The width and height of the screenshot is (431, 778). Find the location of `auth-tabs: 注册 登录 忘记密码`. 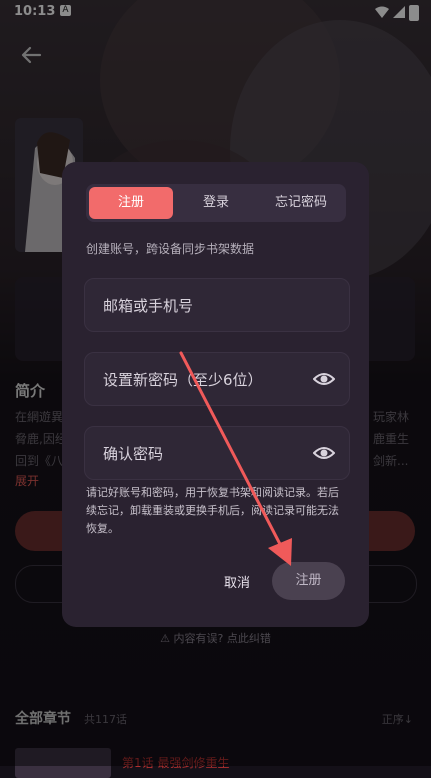

auth-tabs: 注册 登录 忘记密码 is located at coordinates (216, 203).